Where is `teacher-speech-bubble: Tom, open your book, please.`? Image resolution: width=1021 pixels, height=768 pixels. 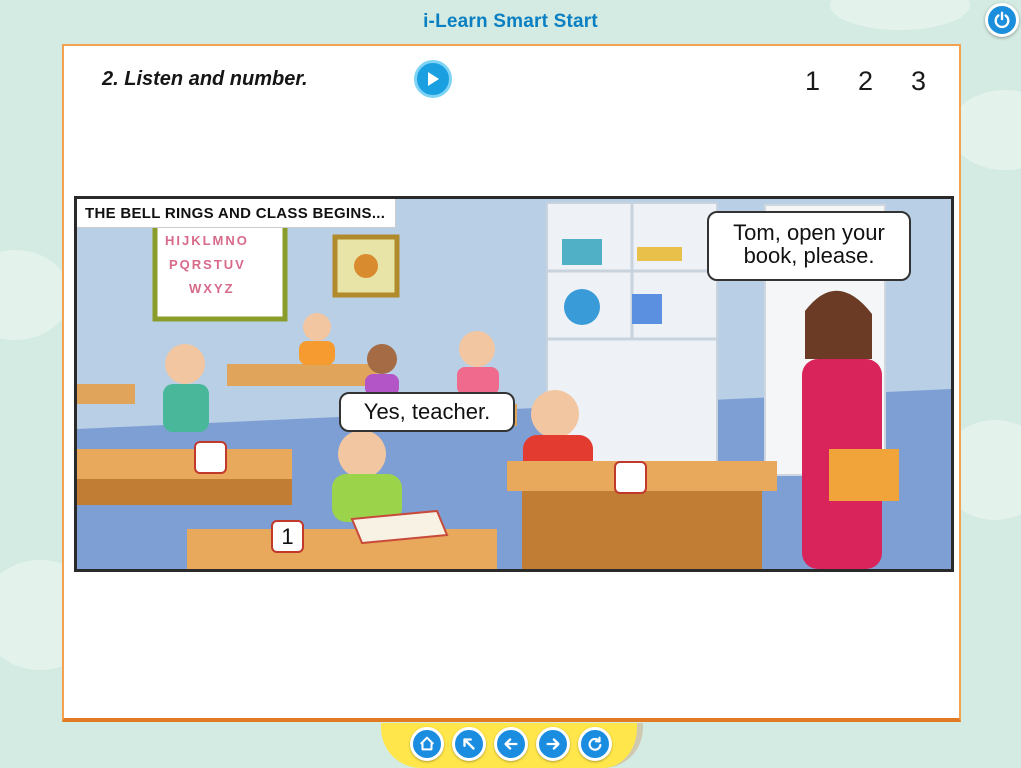
teacher-speech-bubble: Tom, open your book, please. is located at coordinates (809, 246).